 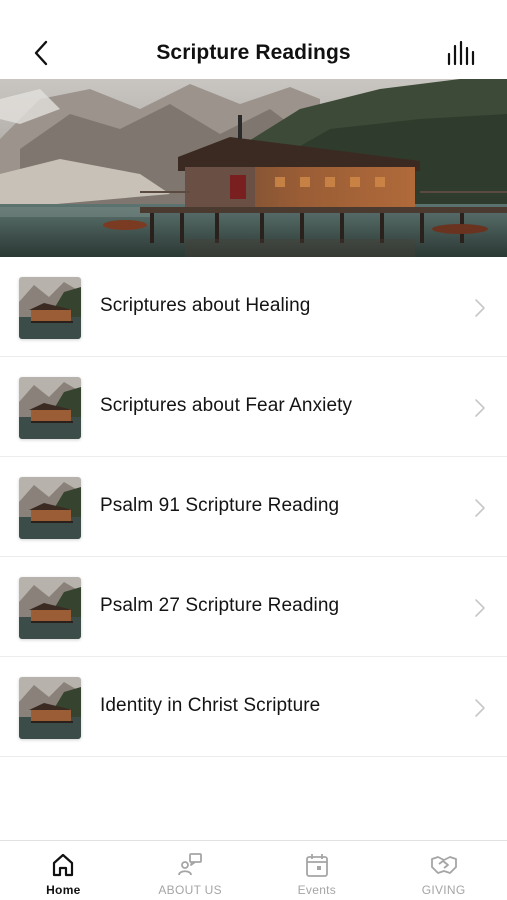 I want to click on tab-events: Events, so click(x=317, y=870).